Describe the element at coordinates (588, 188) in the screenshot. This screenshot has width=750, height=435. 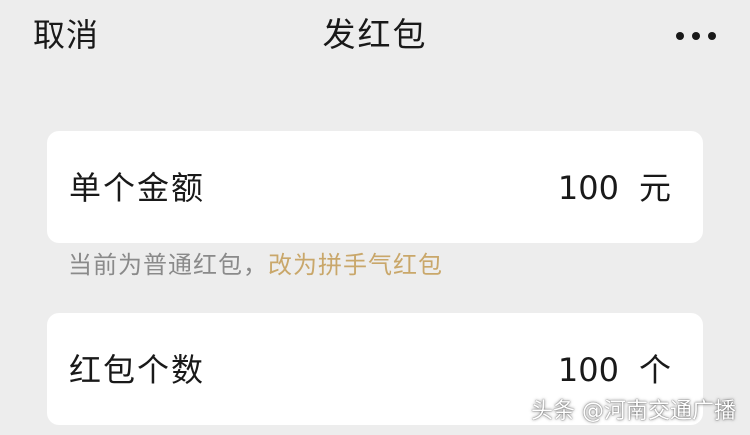
I see `amount-input: 100` at that location.